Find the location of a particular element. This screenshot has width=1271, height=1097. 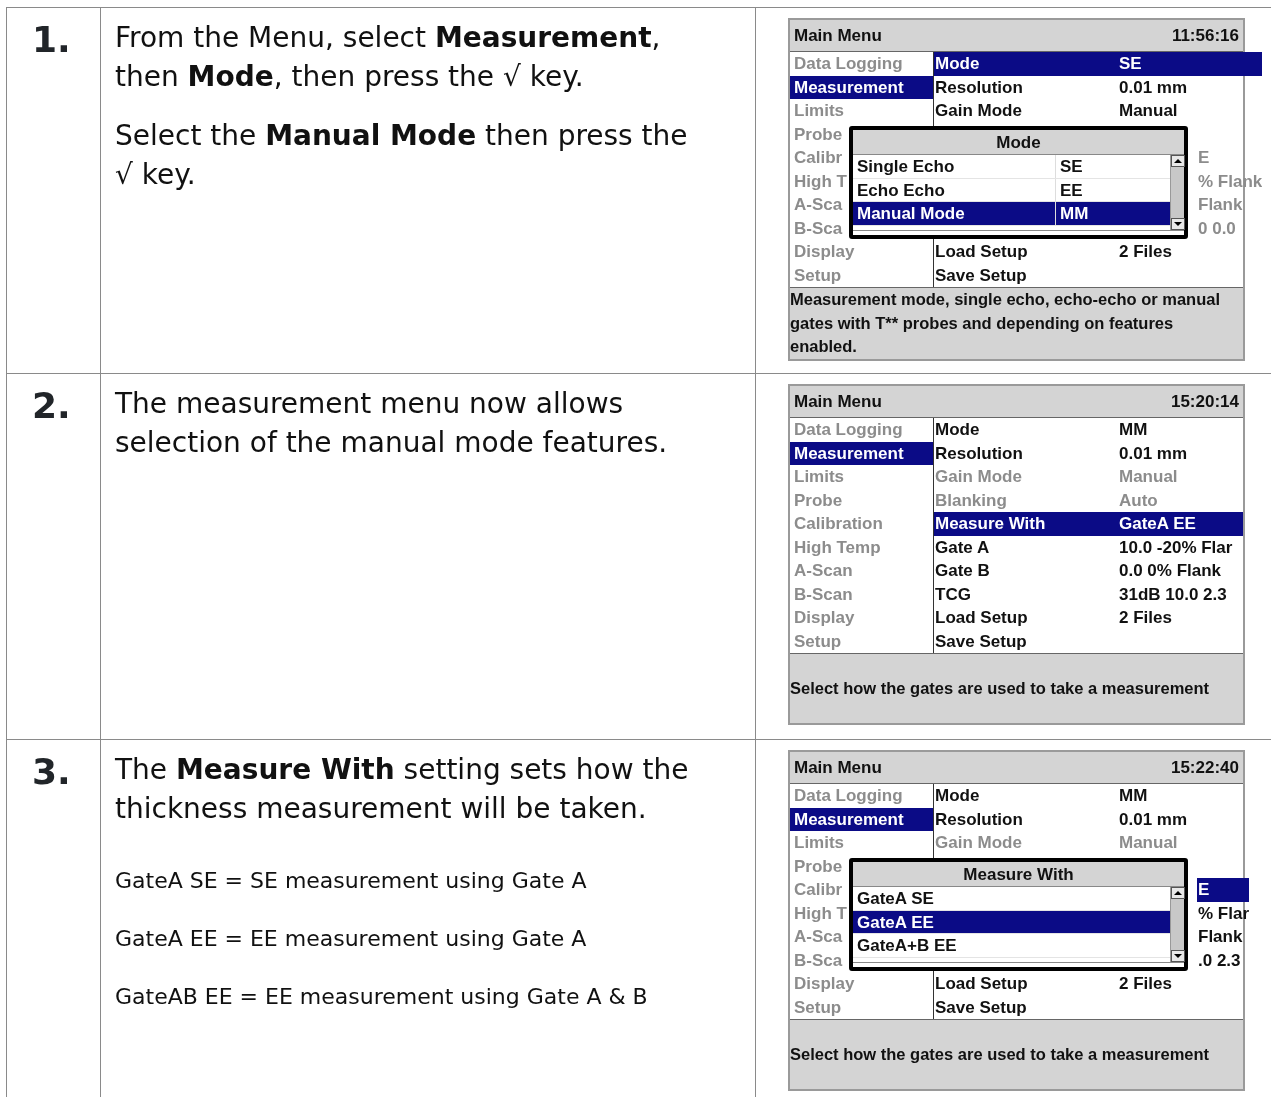

clock-time: 15:22:40 is located at coordinates (1204, 767).